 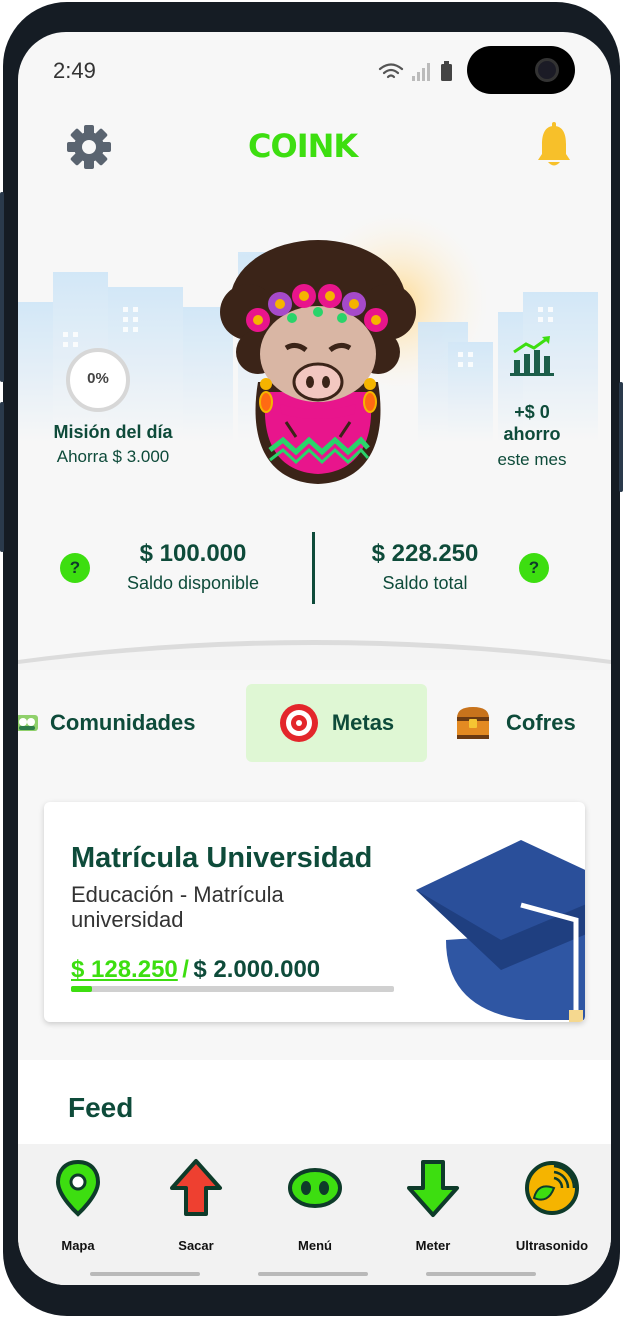 I want to click on pig-nose-icon, so click(x=315, y=1188).